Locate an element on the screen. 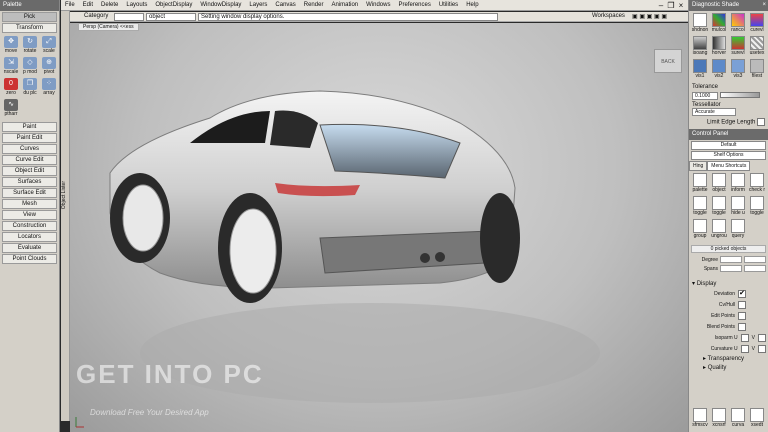  category-object-edit: Object Edit is located at coordinates (29, 171).